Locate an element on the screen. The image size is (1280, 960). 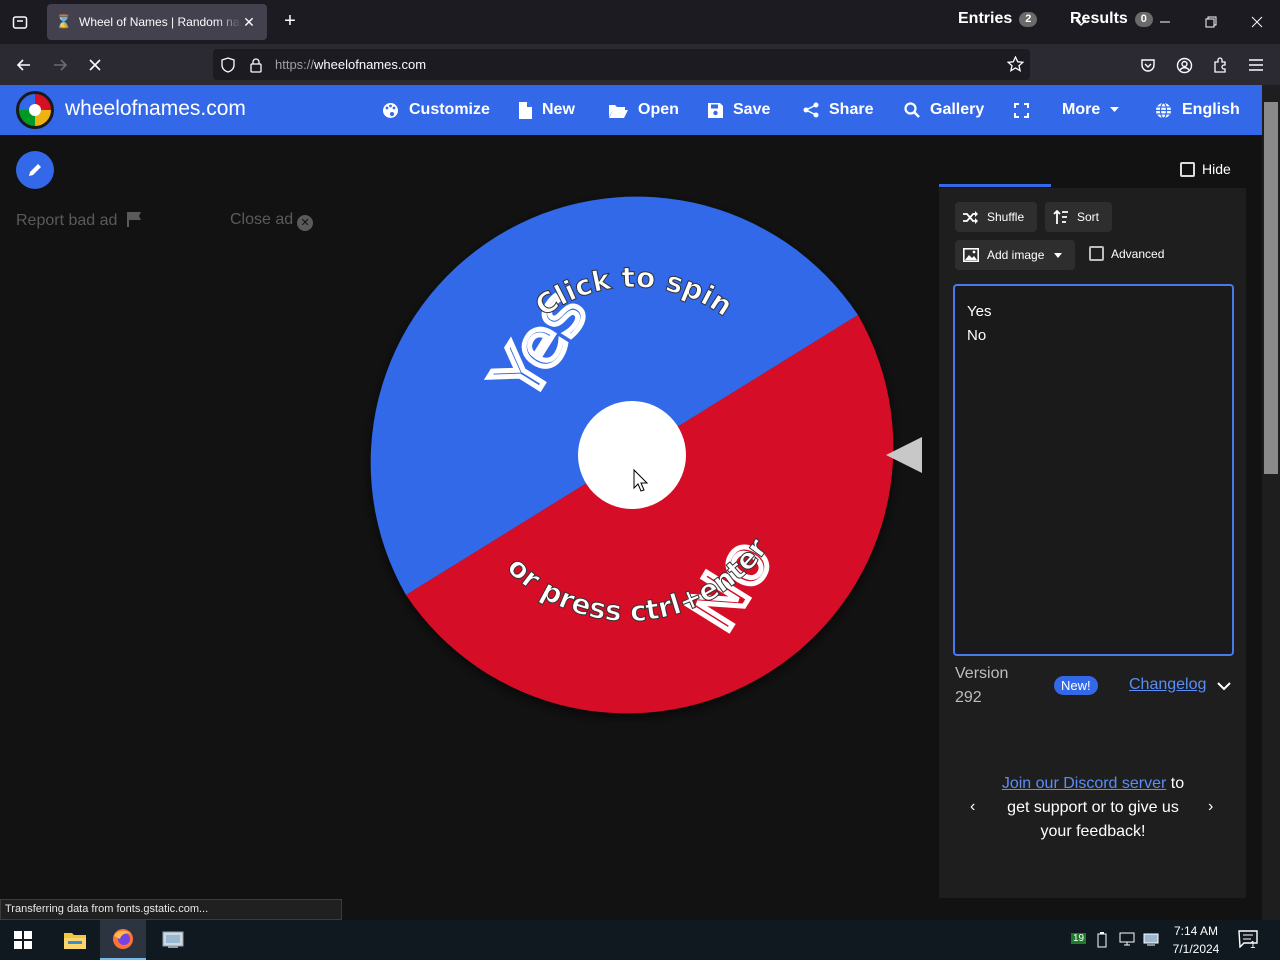
url-bar: https://wheelofnames.com is located at coordinates (621, 64).